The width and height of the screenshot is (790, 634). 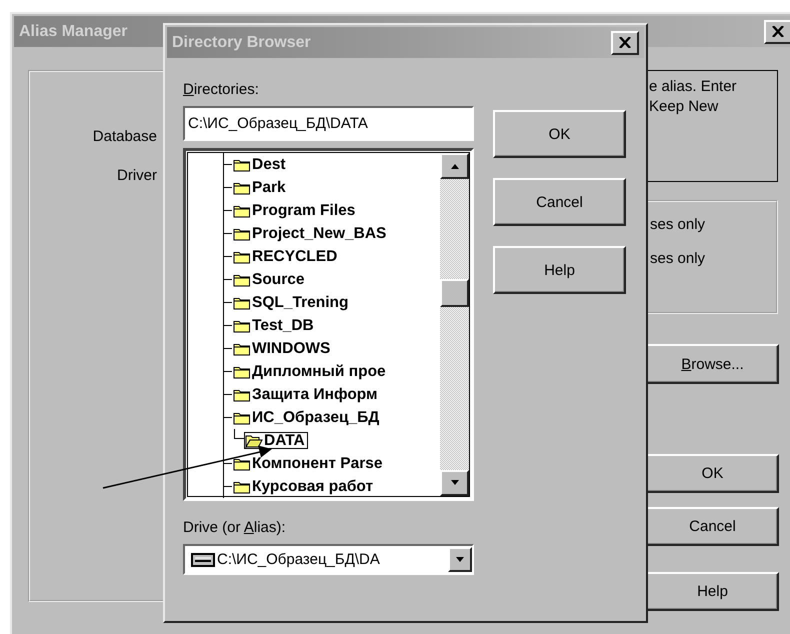 What do you see at coordinates (309, 463) in the screenshot?
I see `tree-item: Компонент Parse` at bounding box center [309, 463].